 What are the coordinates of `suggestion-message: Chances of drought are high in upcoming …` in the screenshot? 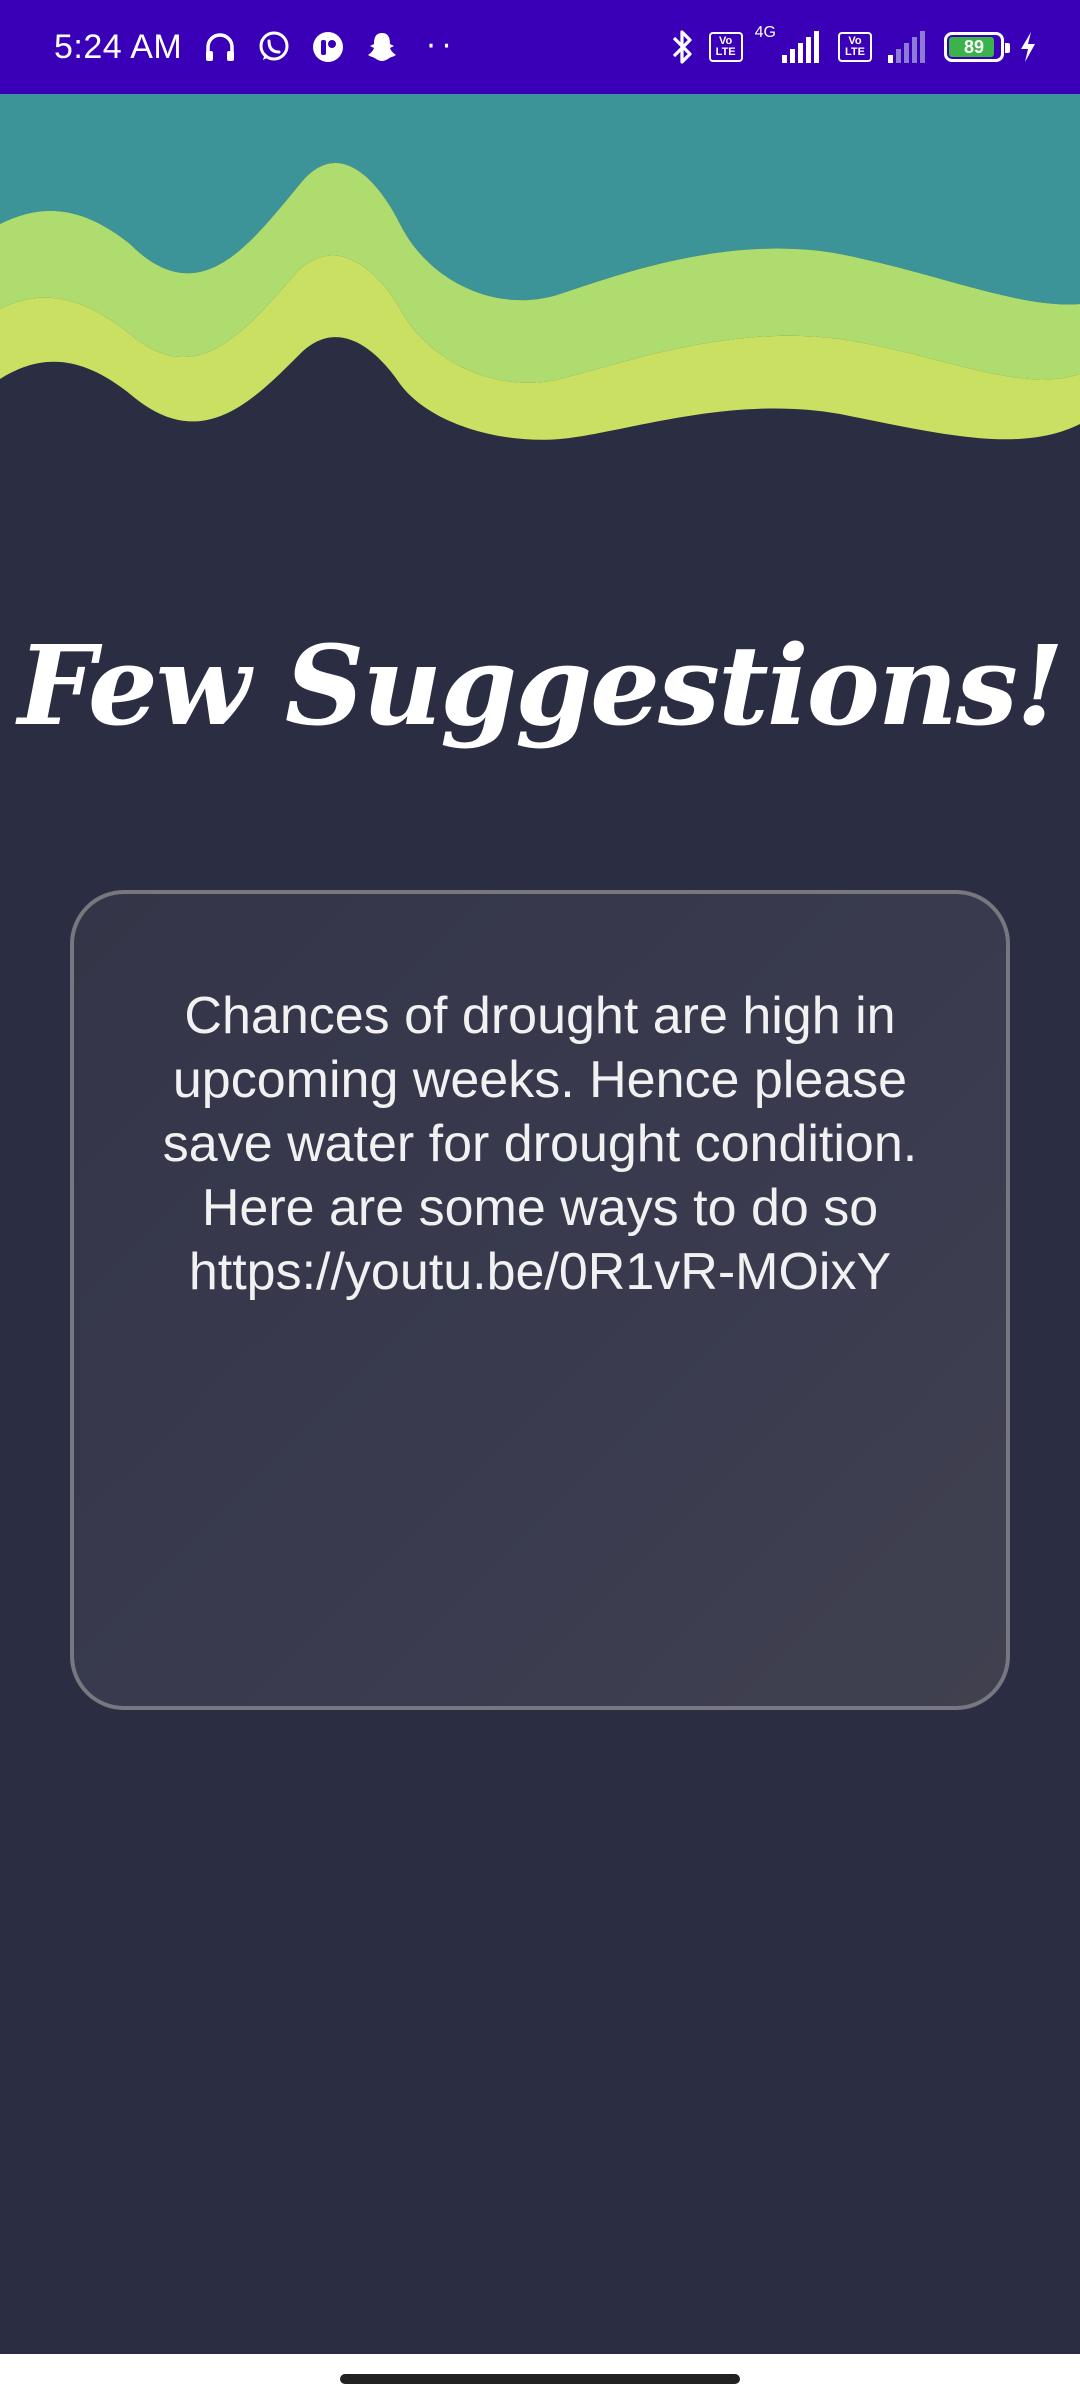 It's located at (540, 1144).